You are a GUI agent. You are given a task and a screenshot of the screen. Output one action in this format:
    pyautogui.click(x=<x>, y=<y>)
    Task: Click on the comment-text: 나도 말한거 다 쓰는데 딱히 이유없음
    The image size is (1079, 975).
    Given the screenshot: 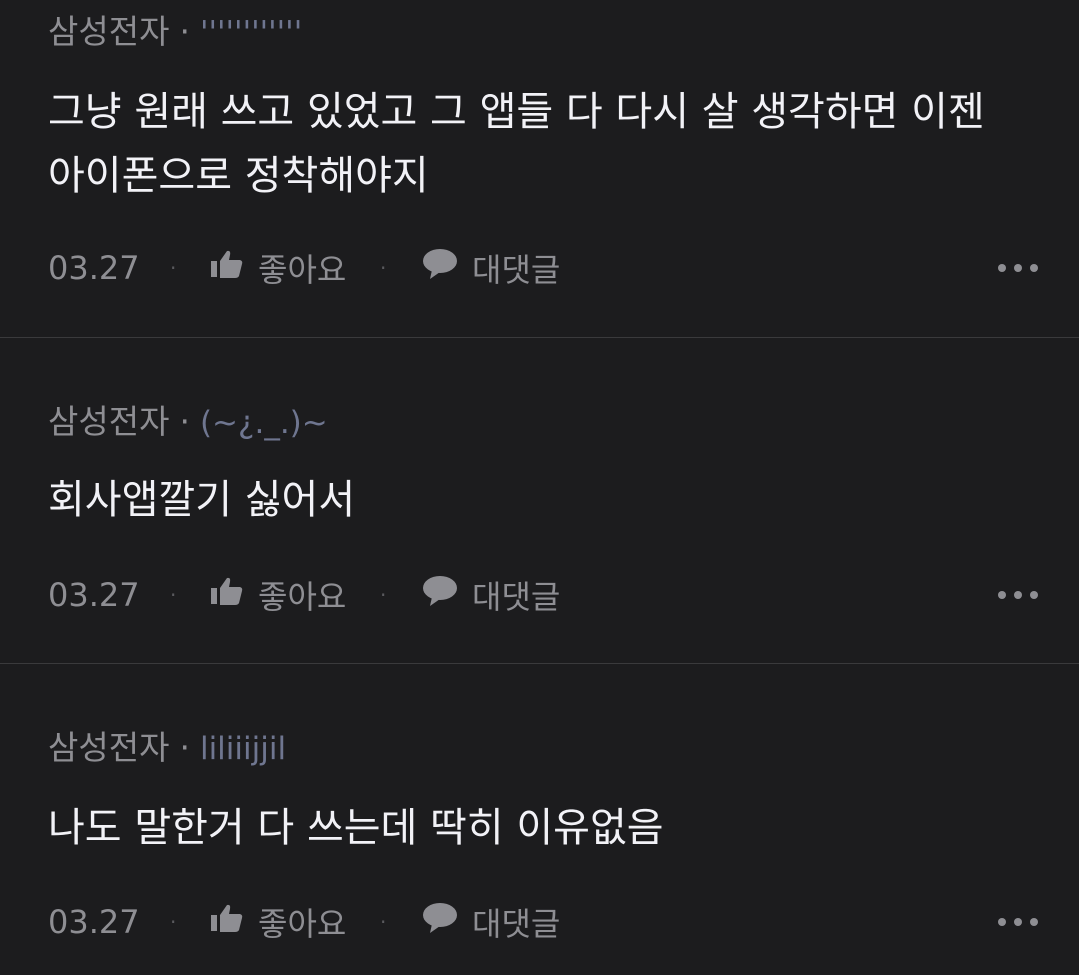 What is the action you would take?
    pyautogui.click(x=356, y=828)
    